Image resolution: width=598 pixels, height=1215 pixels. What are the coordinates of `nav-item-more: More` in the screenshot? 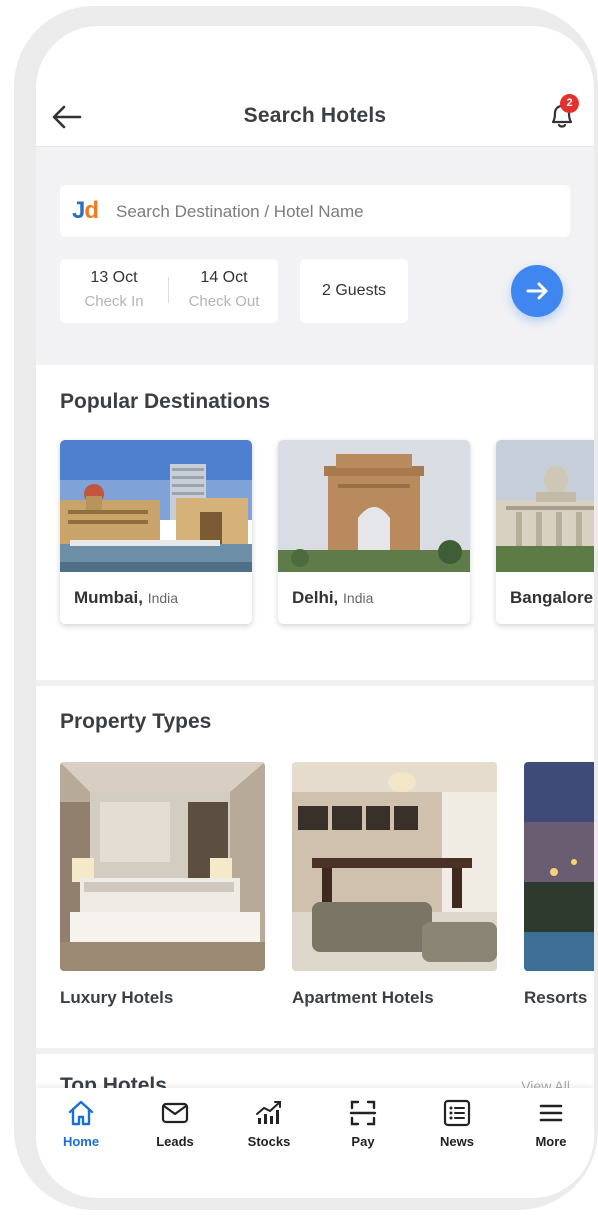 It's located at (551, 1128).